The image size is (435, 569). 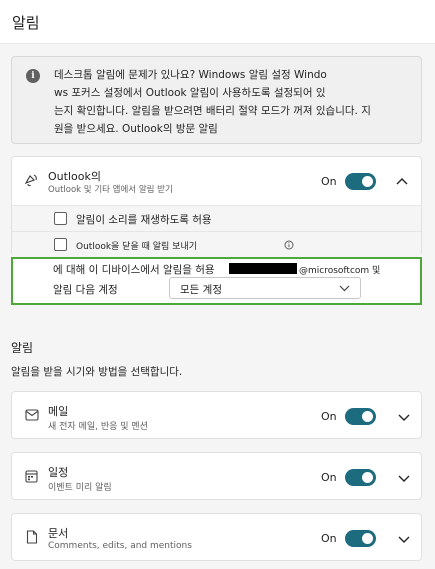 What do you see at coordinates (212, 111) in the screenshot?
I see `info-line-3: 는지 확인합니다. 알림을 받으려면 배터리 절약 모드가 꺼져 있습니다. 지` at bounding box center [212, 111].